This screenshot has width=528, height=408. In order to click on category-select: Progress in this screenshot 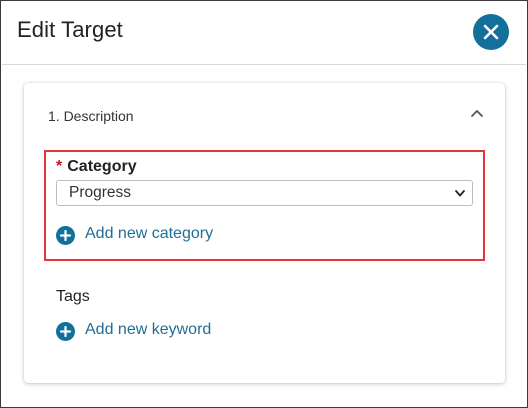, I will do `click(264, 193)`.